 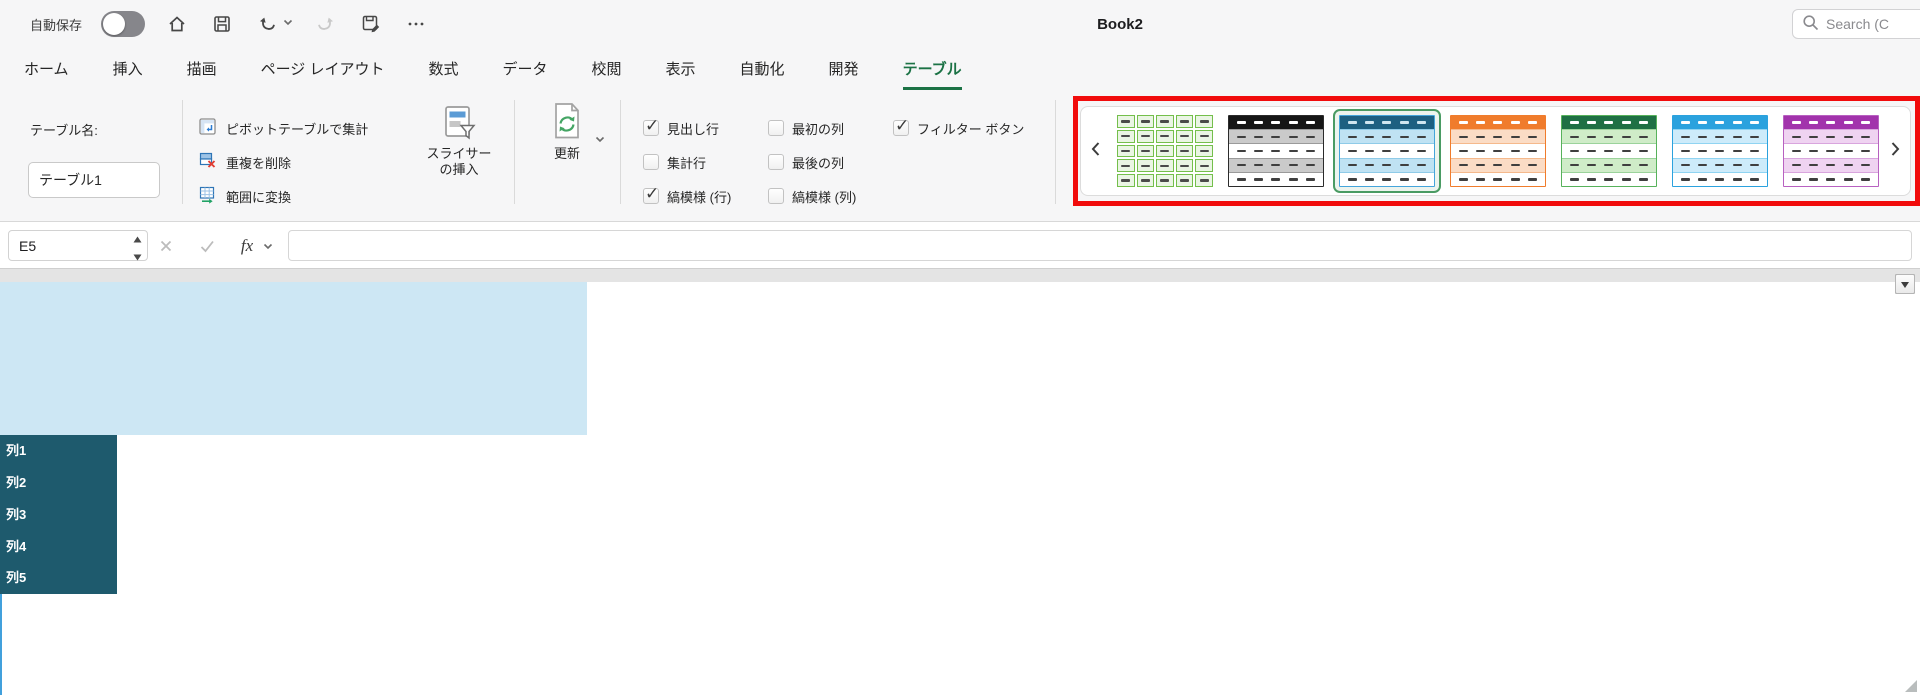 I want to click on title-bar: 自動保存 Book2 Search (C, so click(x=960, y=24).